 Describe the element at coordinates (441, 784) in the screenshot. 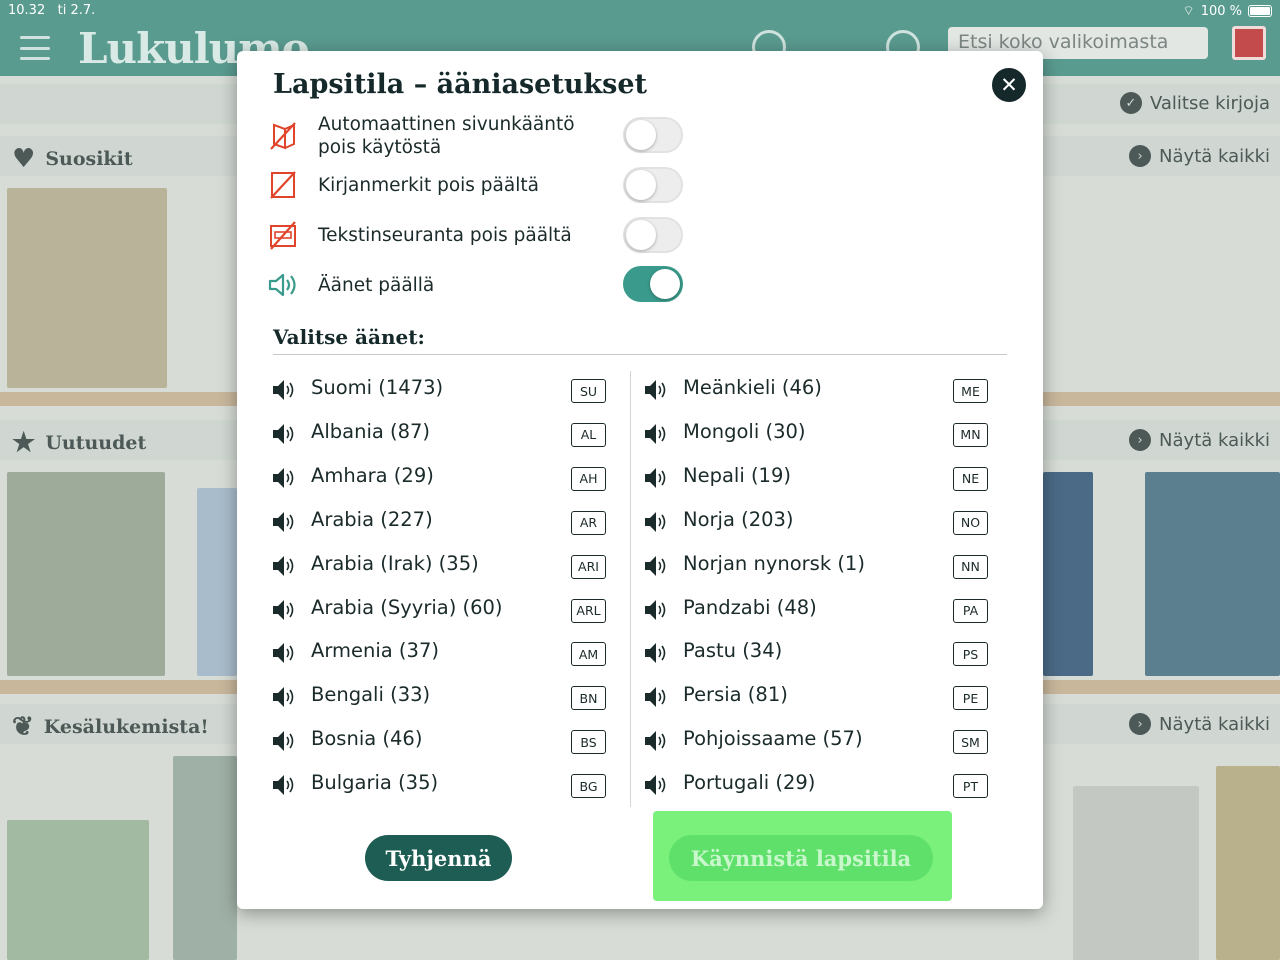

I see `voice-option: Bulgaria (35) BG` at that location.